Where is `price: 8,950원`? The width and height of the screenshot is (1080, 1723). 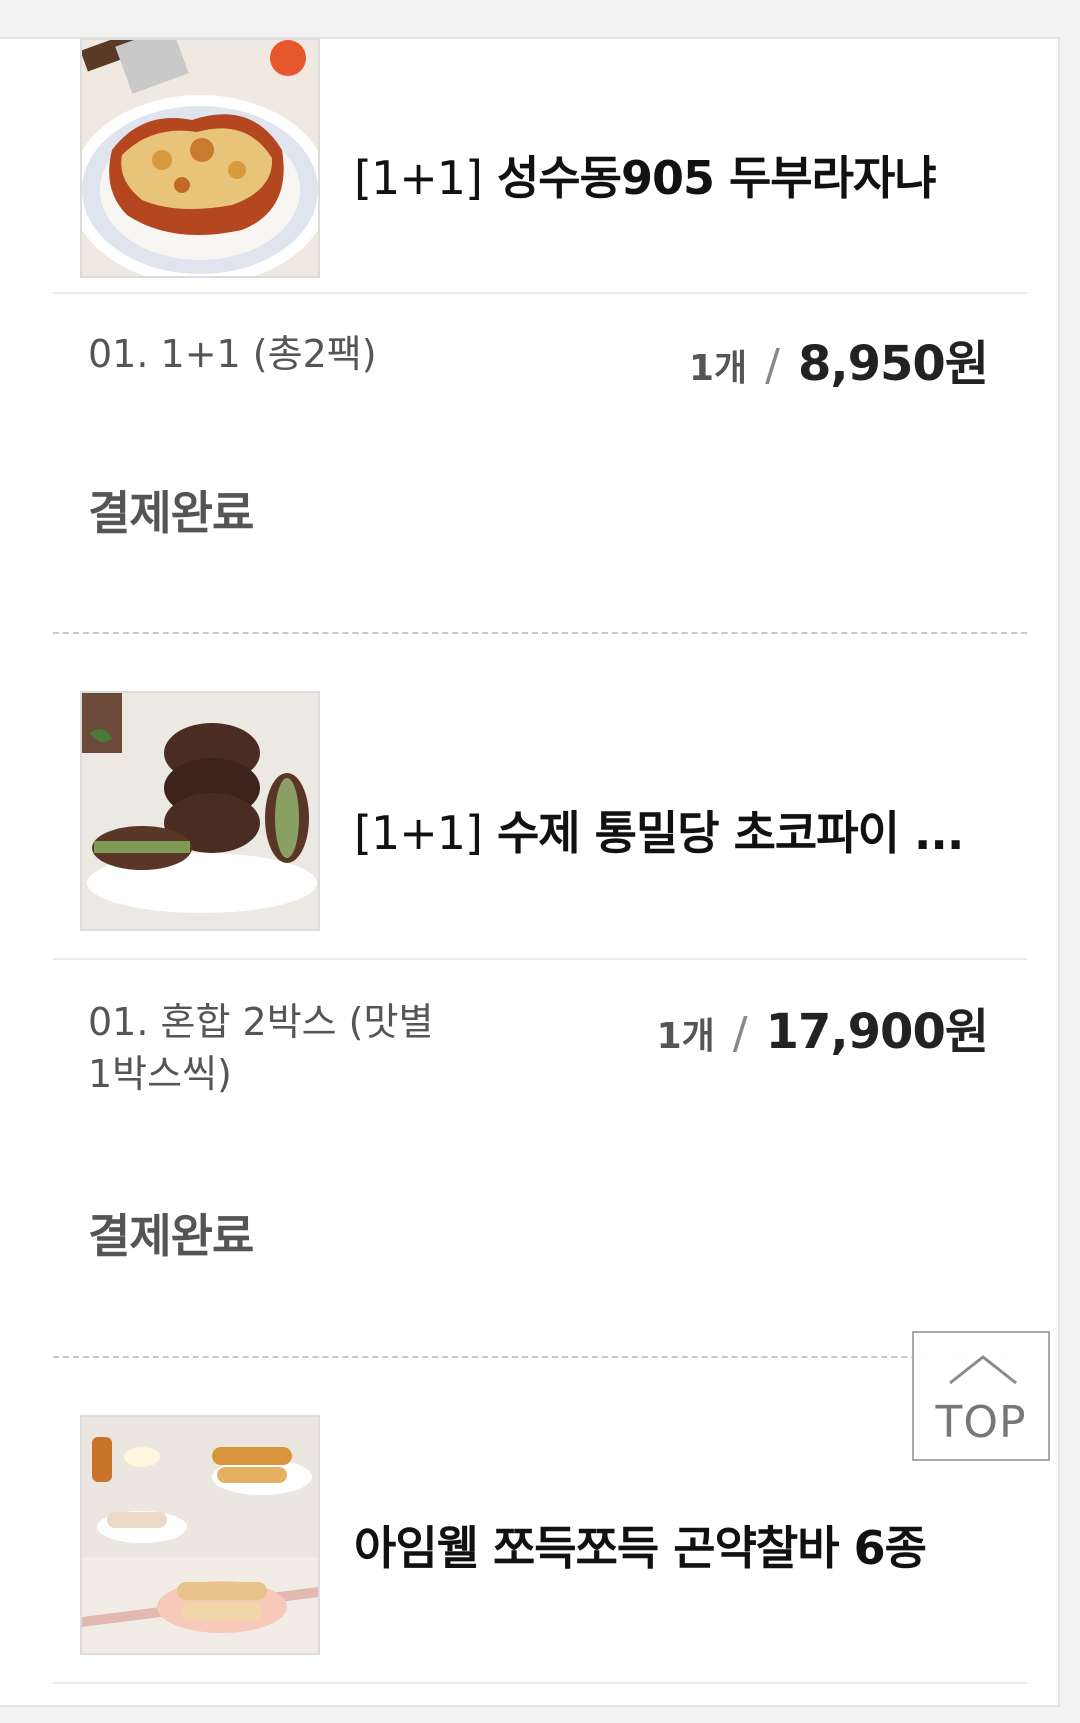 price: 8,950원 is located at coordinates (893, 364).